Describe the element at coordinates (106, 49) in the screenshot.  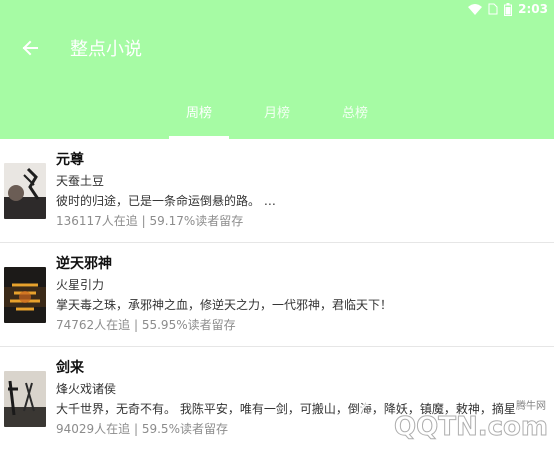
I see `page-title: 整点小说` at that location.